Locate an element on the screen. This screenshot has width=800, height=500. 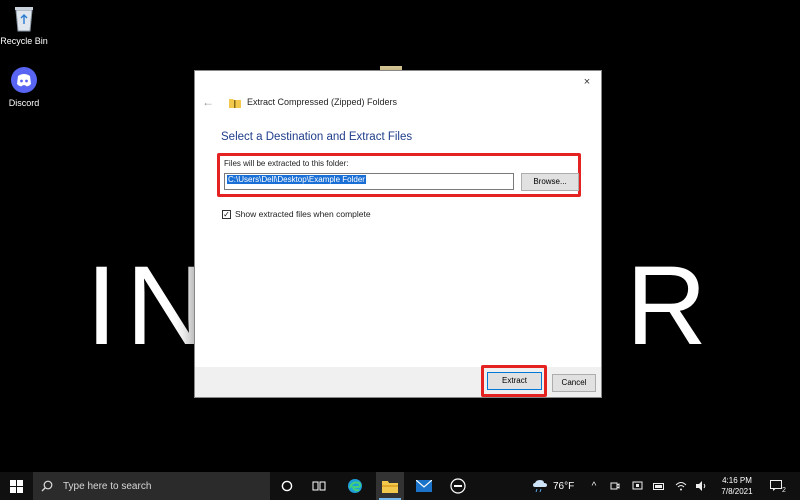
weather-temperature: 76°F is located at coordinates (564, 486).